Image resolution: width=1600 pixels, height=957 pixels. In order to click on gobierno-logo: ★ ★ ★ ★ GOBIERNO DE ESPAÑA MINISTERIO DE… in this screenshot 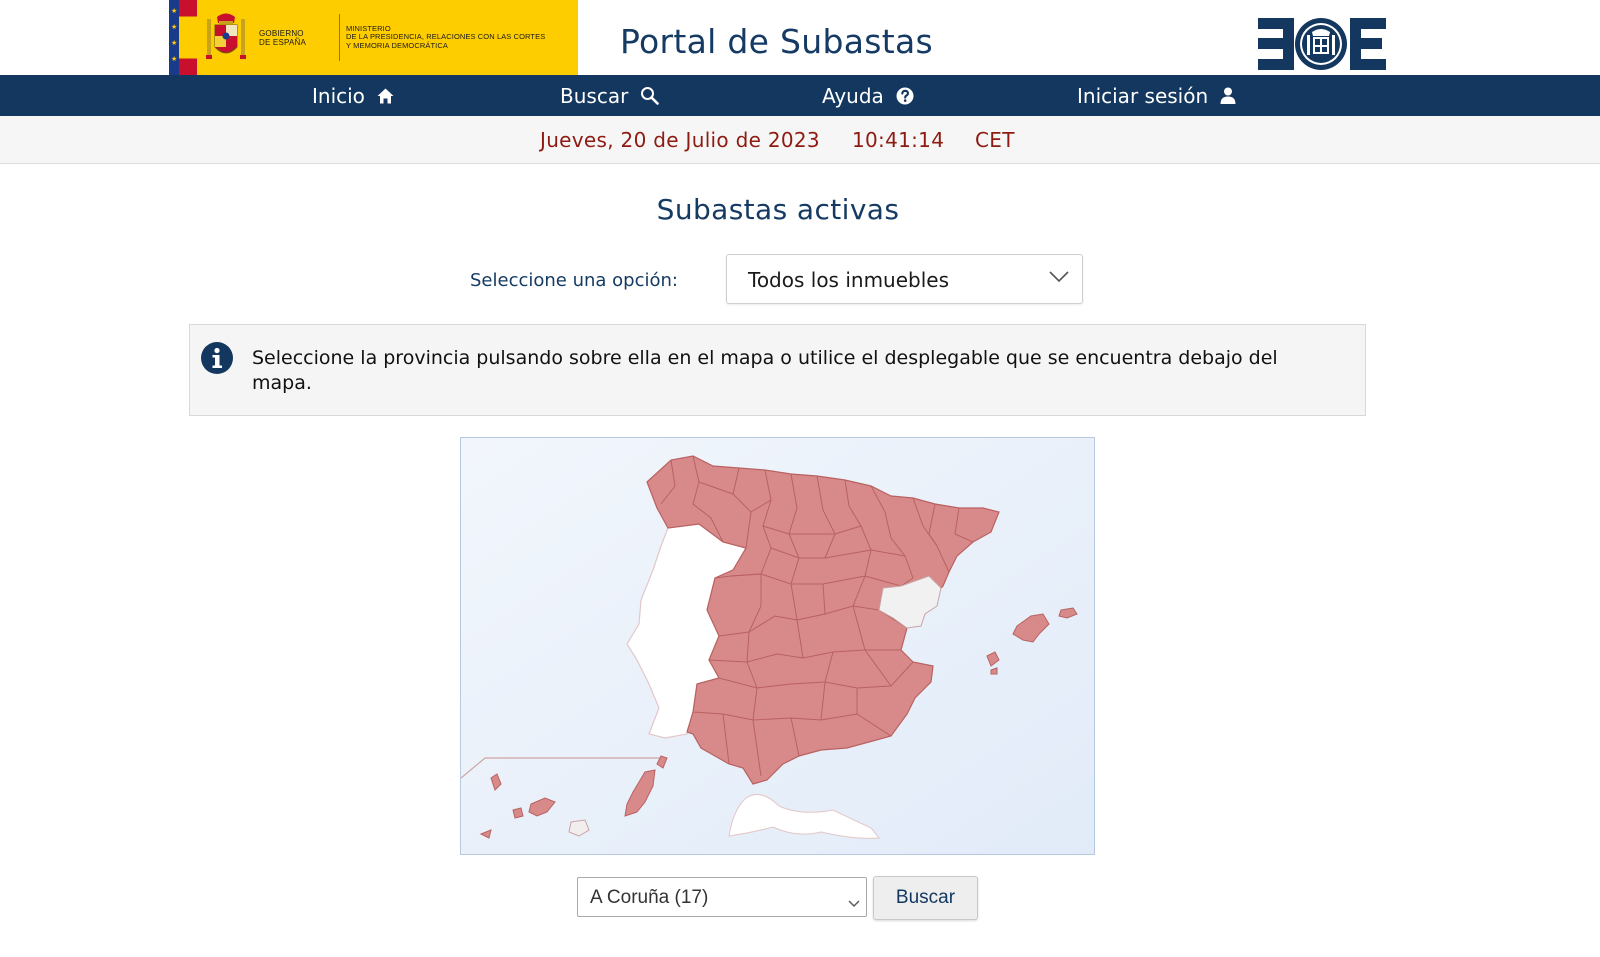, I will do `click(373, 37)`.